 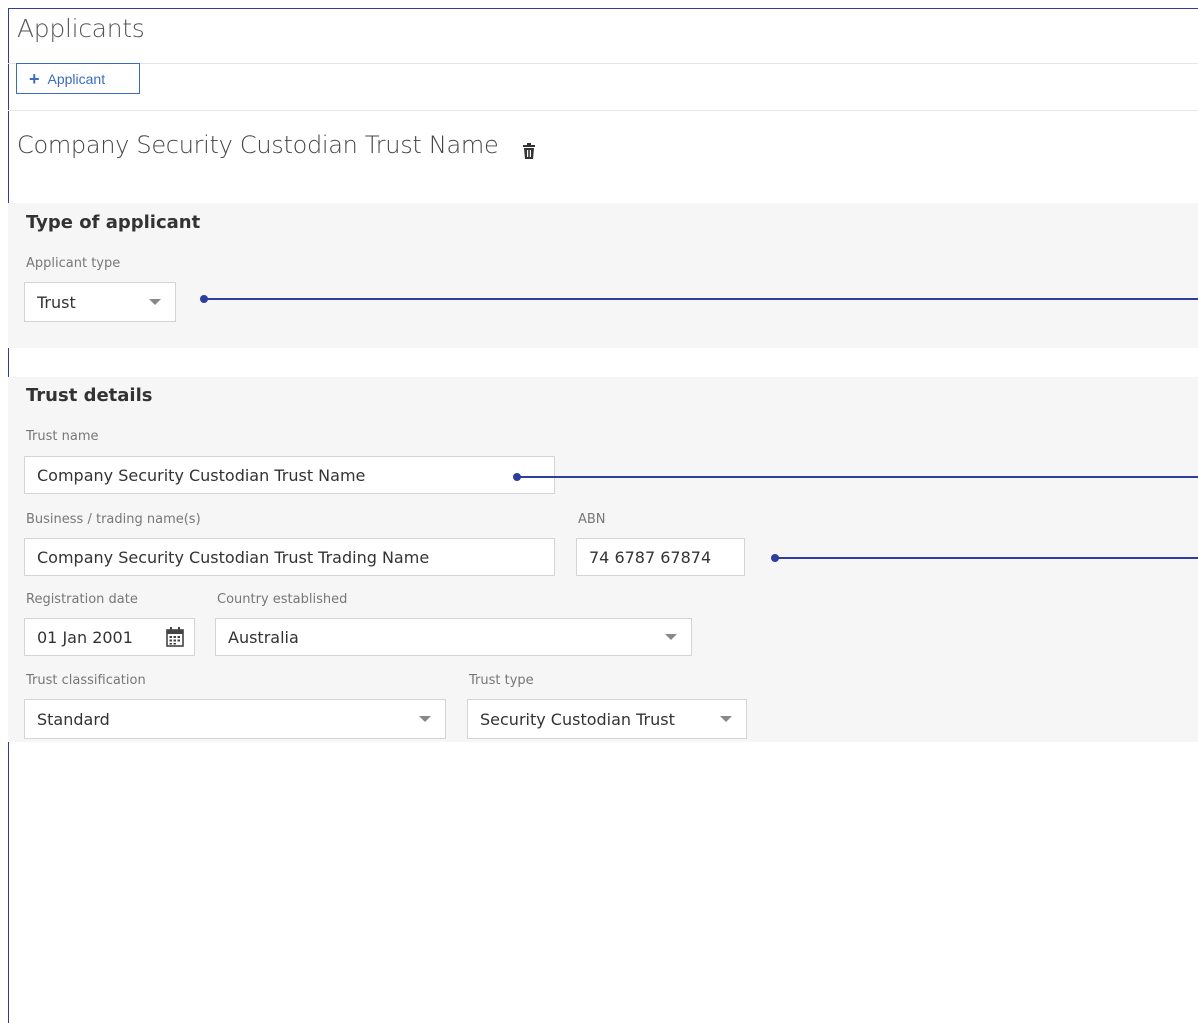 I want to click on registration-date-input: 01 Jan 2001, so click(x=109, y=637).